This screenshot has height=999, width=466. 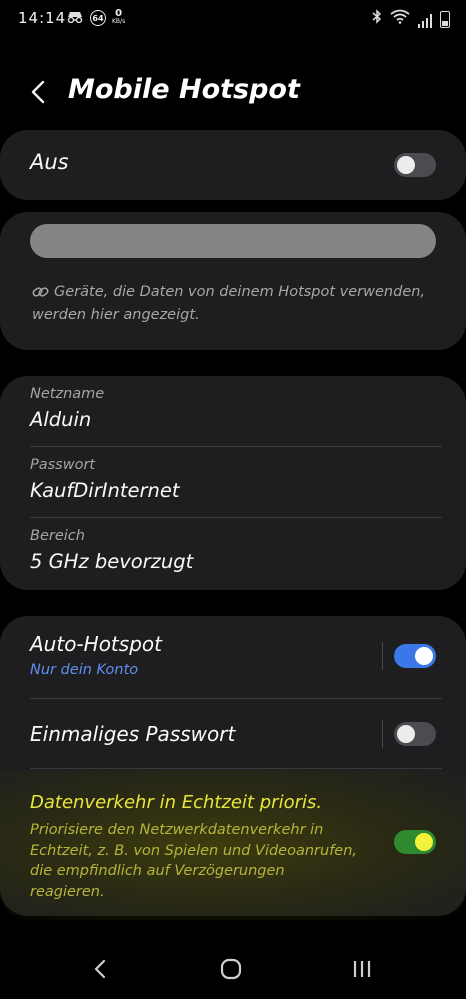 I want to click on back-button, so click(x=38, y=92).